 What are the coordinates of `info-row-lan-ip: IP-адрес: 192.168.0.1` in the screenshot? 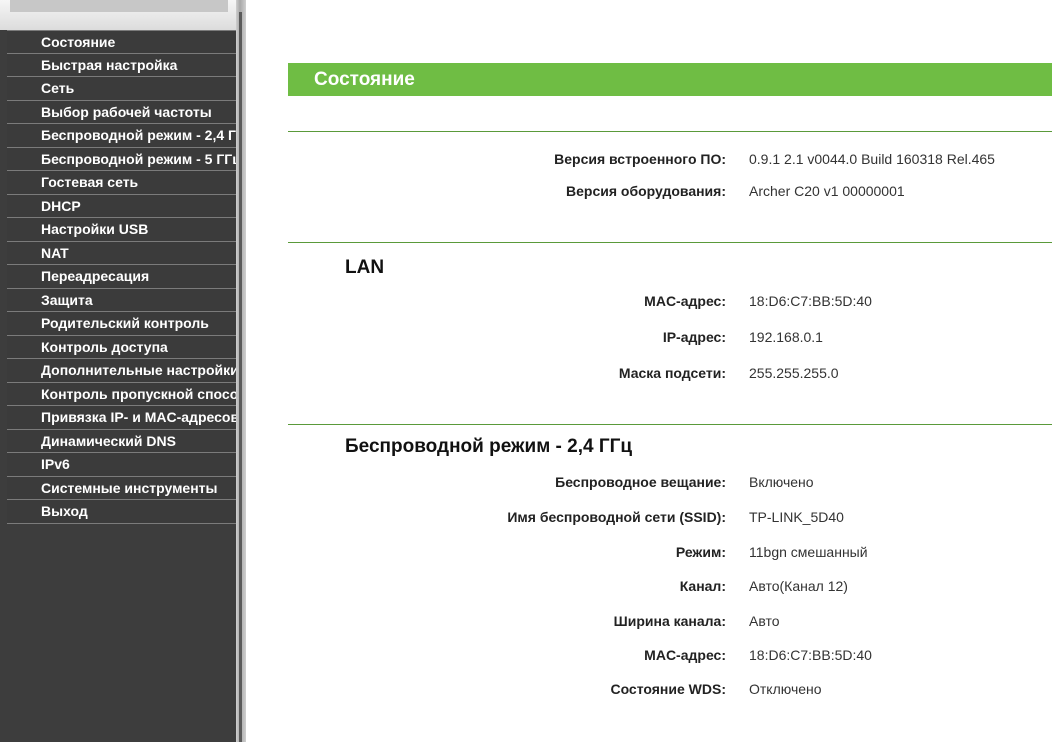 It's located at (649, 337).